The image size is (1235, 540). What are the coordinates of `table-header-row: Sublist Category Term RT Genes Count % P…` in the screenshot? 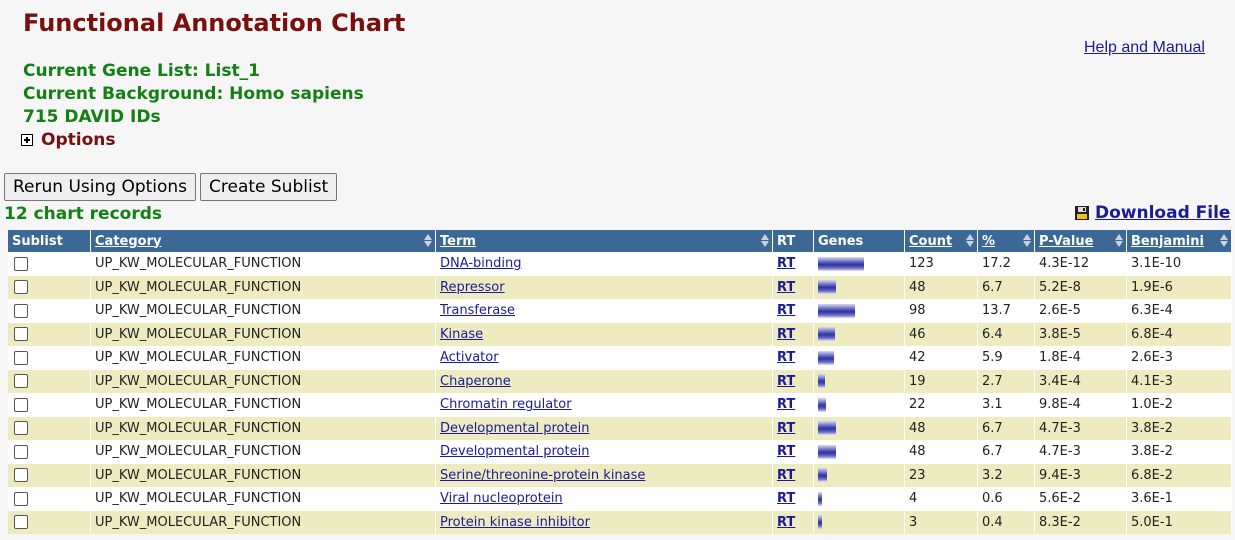 It's located at (620, 241).